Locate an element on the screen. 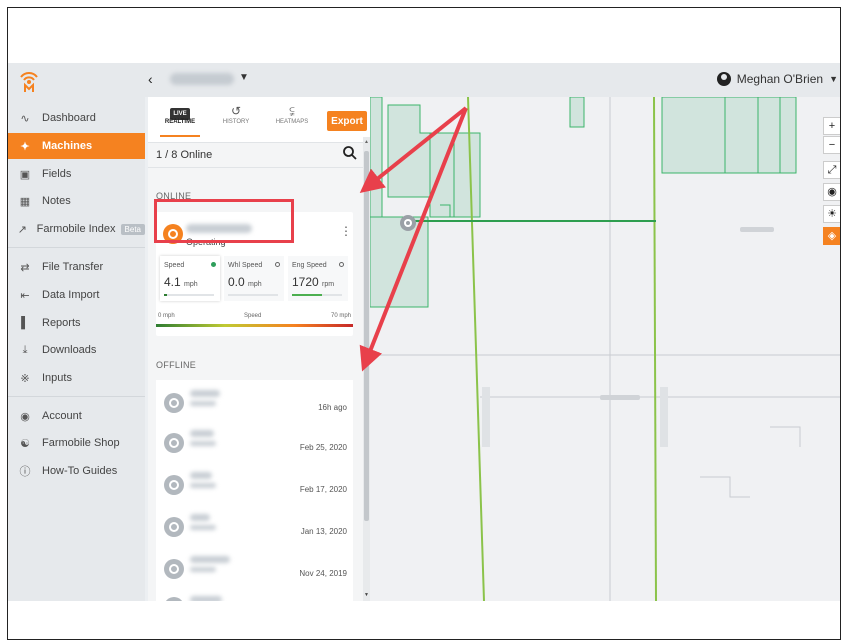 The image size is (841, 640). sidebar-item-how-to-guides: ⓘ How-To Guides is located at coordinates (76, 471).